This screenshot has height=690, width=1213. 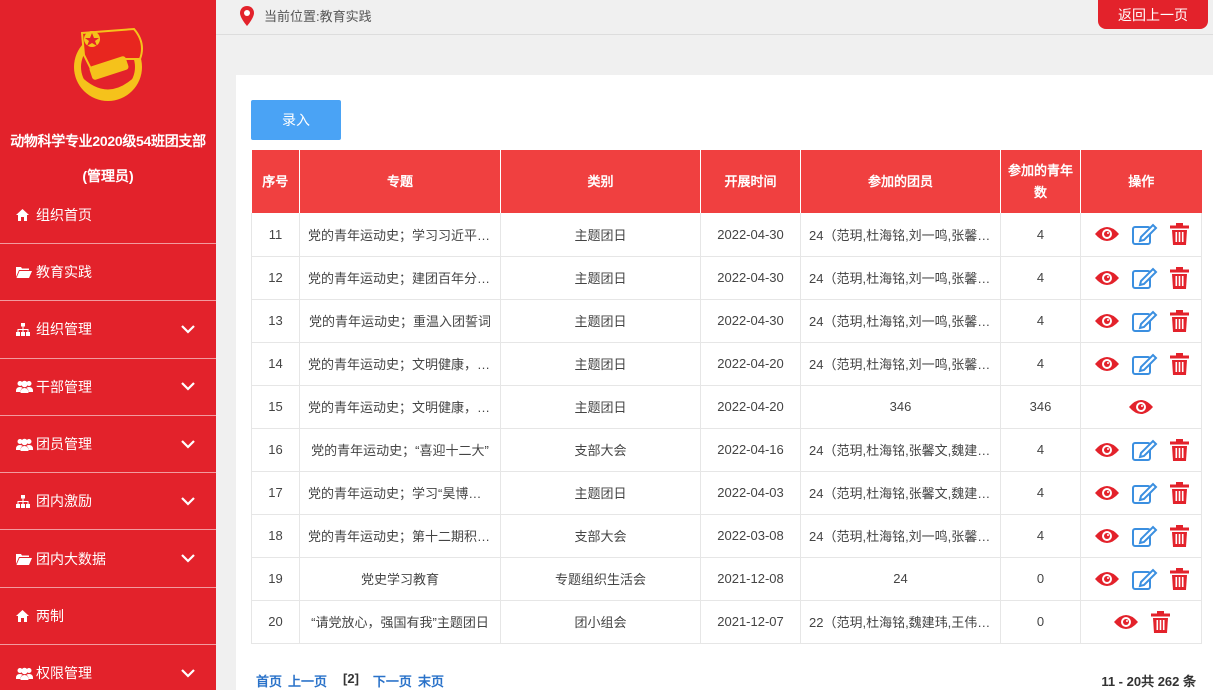 What do you see at coordinates (296, 120) in the screenshot?
I see `add-record-button: 录入` at bounding box center [296, 120].